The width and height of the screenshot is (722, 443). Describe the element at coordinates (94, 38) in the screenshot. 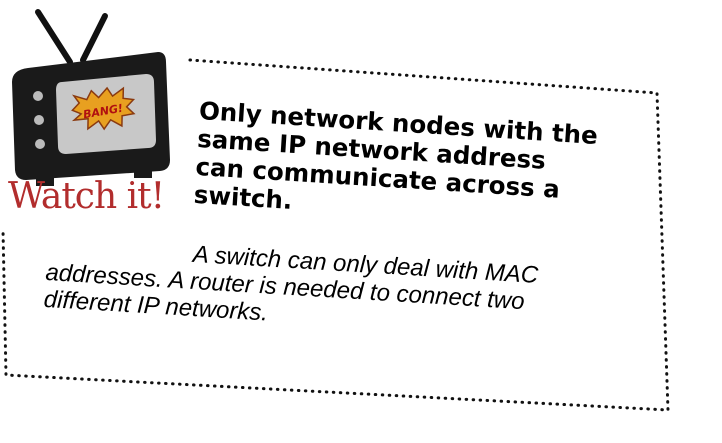

I see `tv-antenna-right` at that location.